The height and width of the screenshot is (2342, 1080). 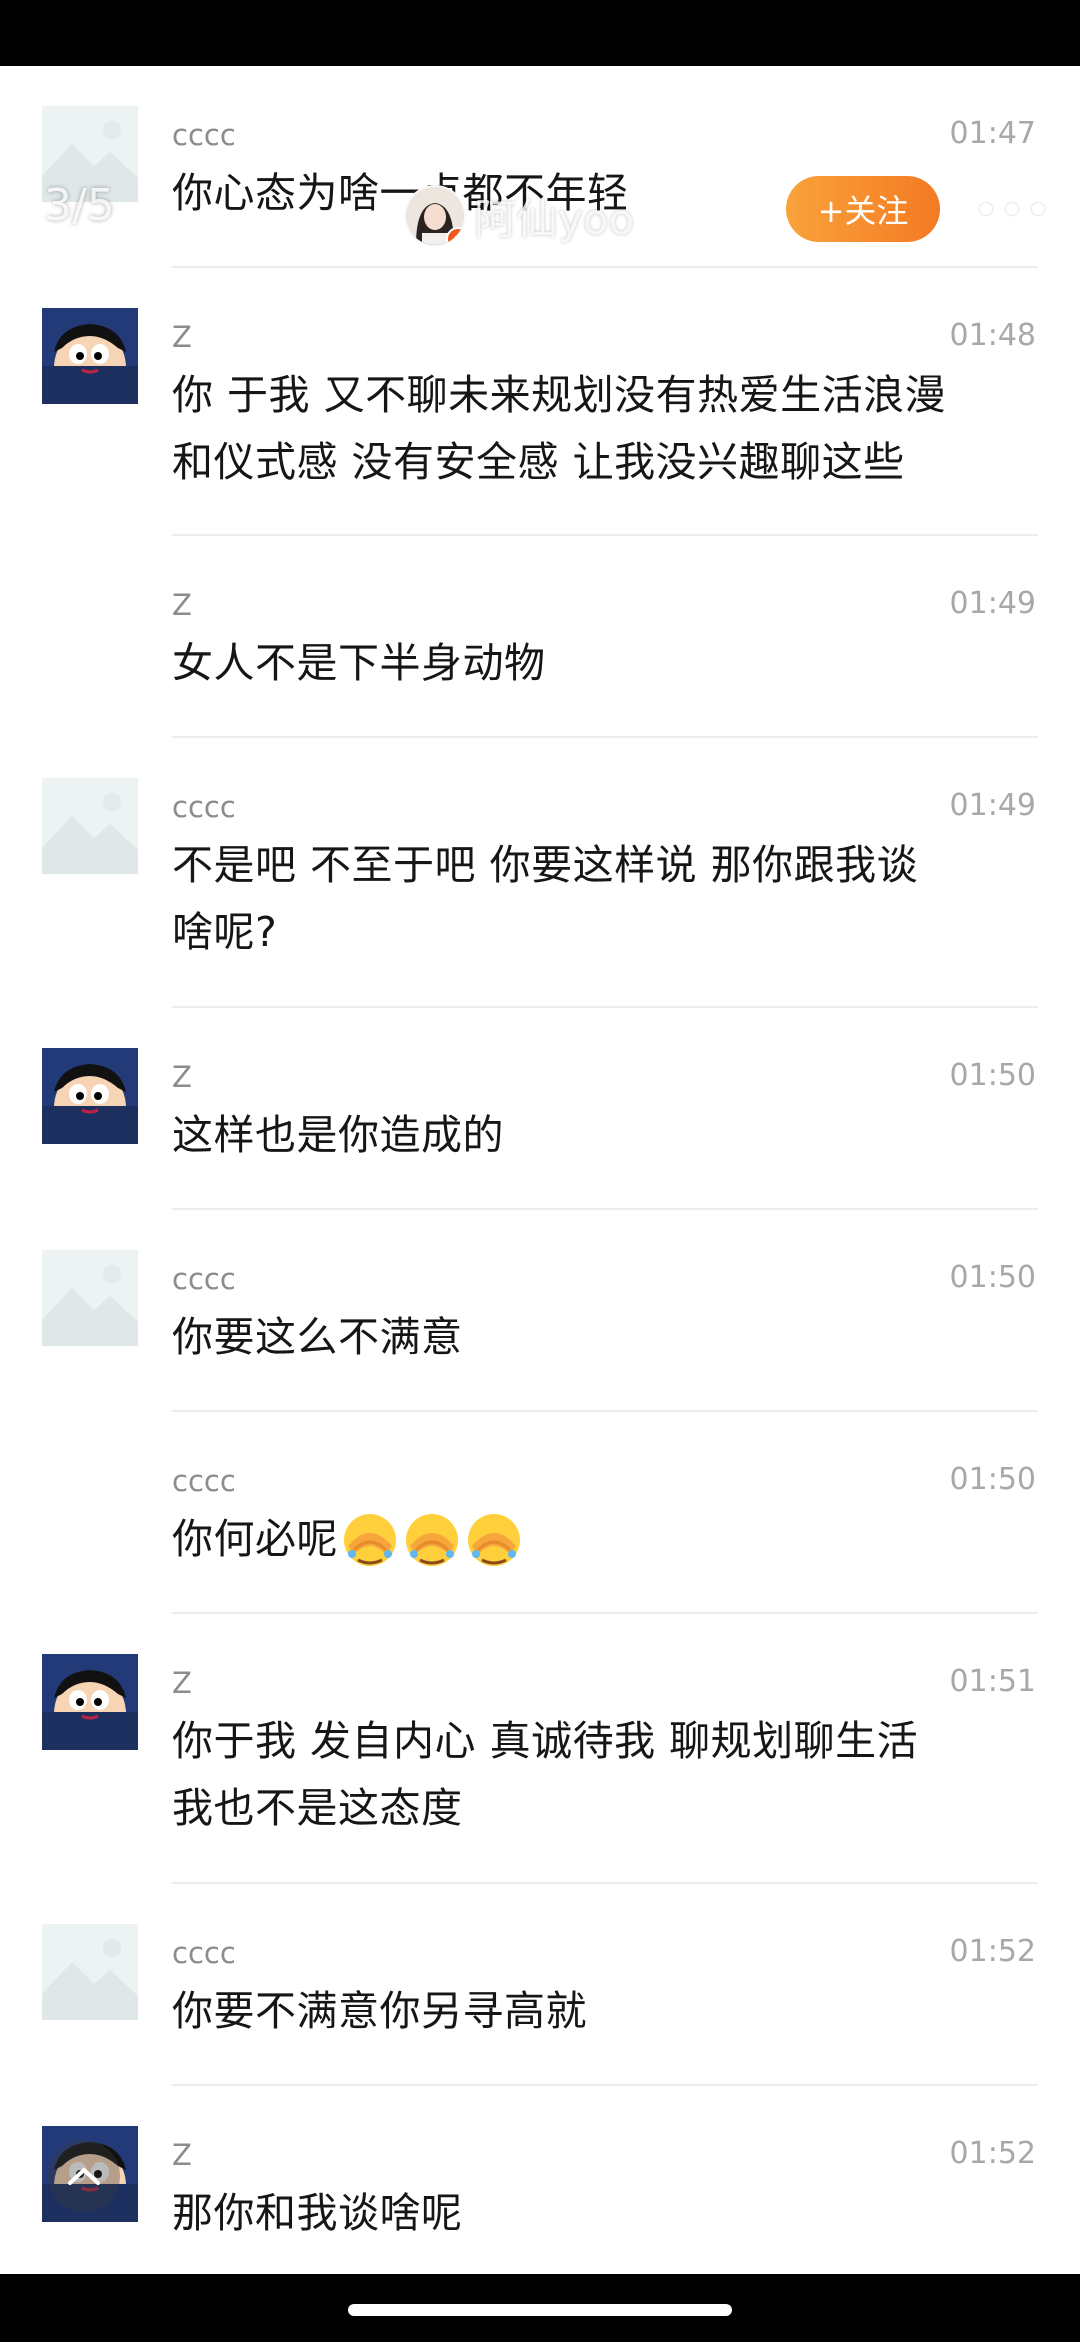 What do you see at coordinates (602, 1539) in the screenshot?
I see `message-text: 你何必呢` at bounding box center [602, 1539].